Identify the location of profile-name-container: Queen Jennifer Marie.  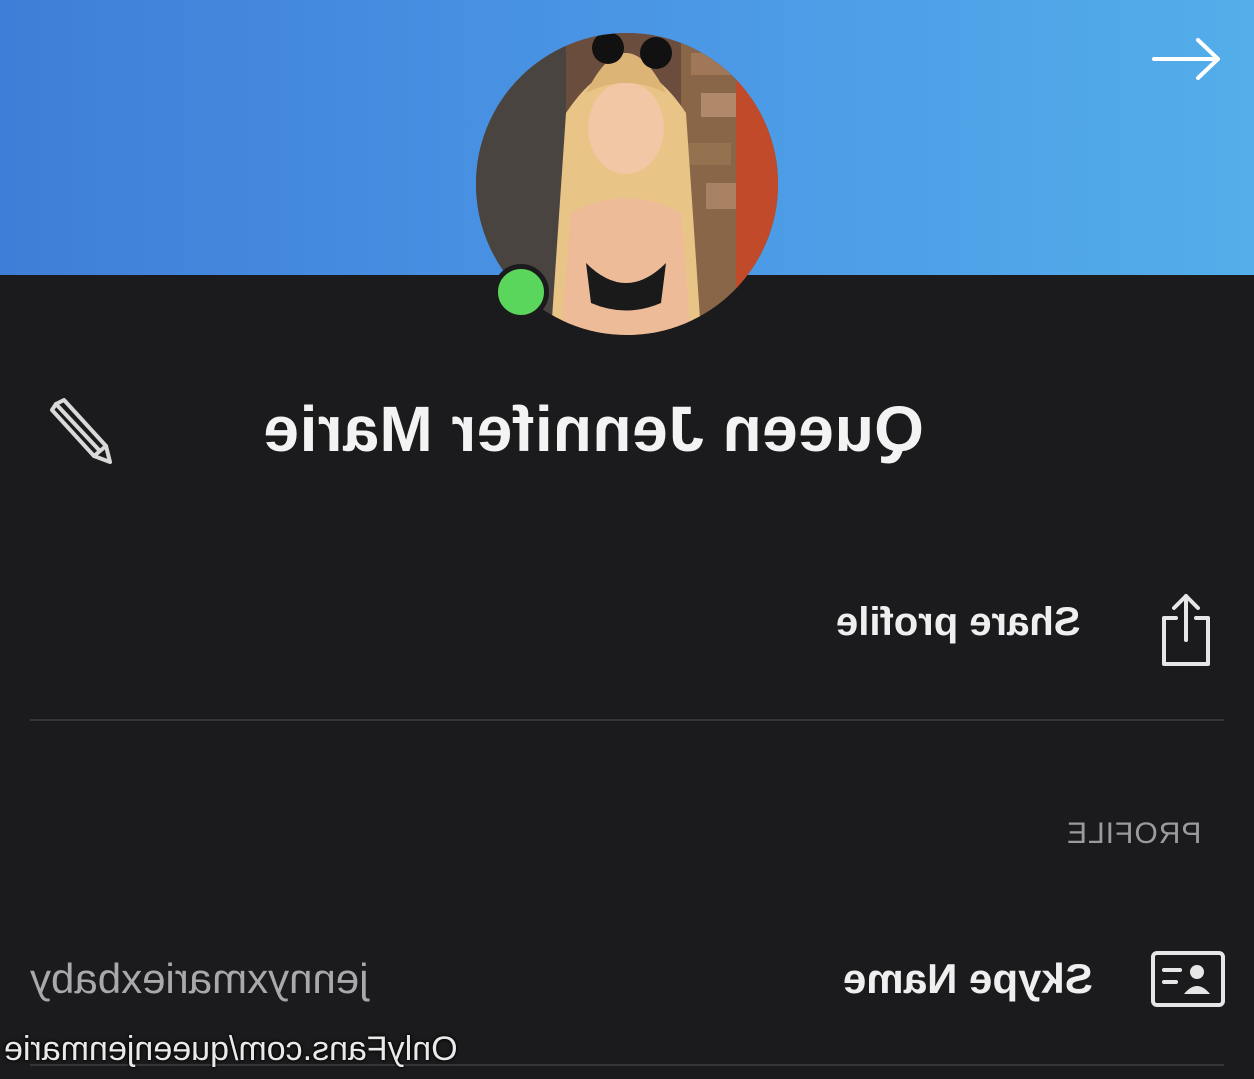
(627, 431).